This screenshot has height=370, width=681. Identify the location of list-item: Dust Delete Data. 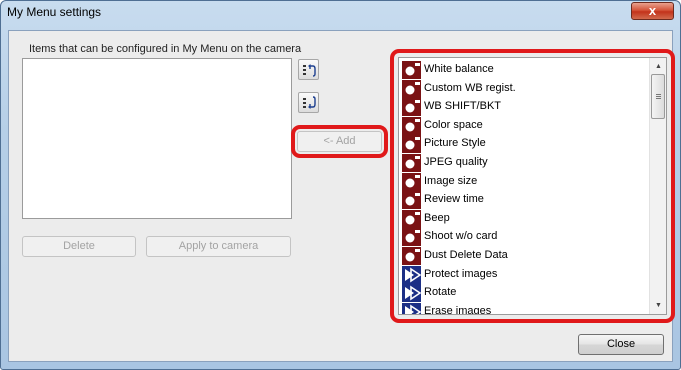
(526, 256).